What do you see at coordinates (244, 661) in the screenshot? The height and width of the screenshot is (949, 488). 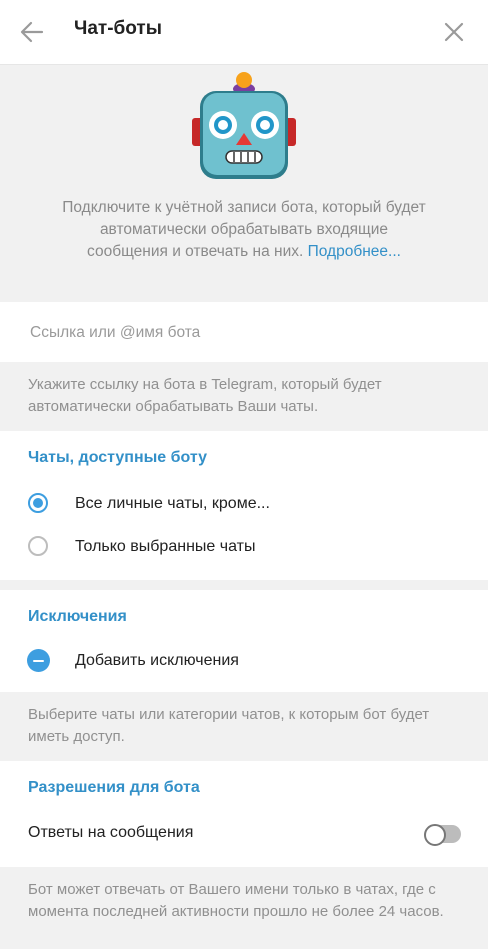 I see `add-exceptions-button: Добавить исключения` at bounding box center [244, 661].